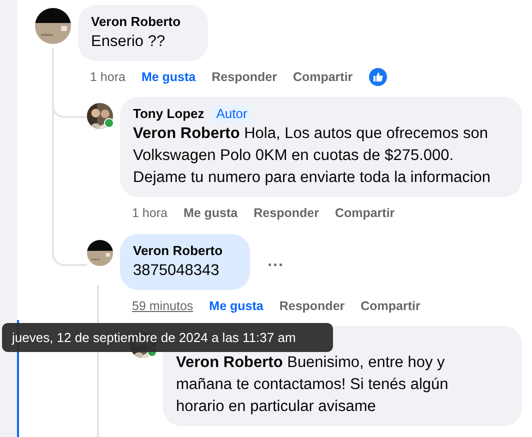 The width and height of the screenshot is (532, 437). I want to click on date-tooltip: jueves, 12 de septiembre de 2024 a las 11:37 am, so click(167, 337).